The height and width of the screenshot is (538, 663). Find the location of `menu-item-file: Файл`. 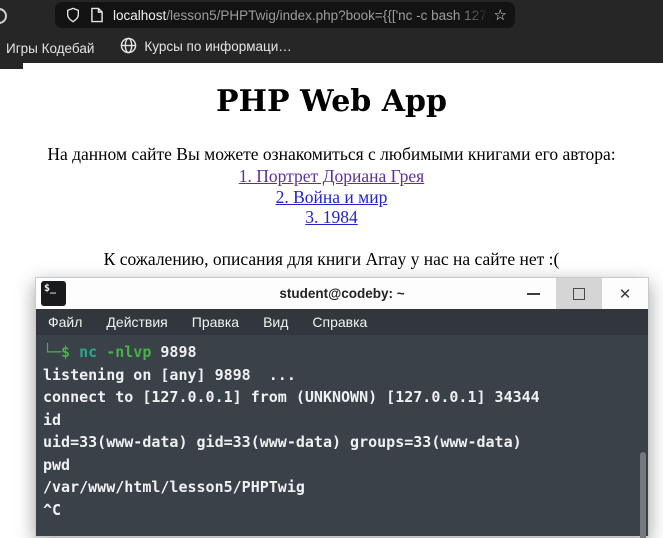

menu-item-file: Файл is located at coordinates (65, 322).